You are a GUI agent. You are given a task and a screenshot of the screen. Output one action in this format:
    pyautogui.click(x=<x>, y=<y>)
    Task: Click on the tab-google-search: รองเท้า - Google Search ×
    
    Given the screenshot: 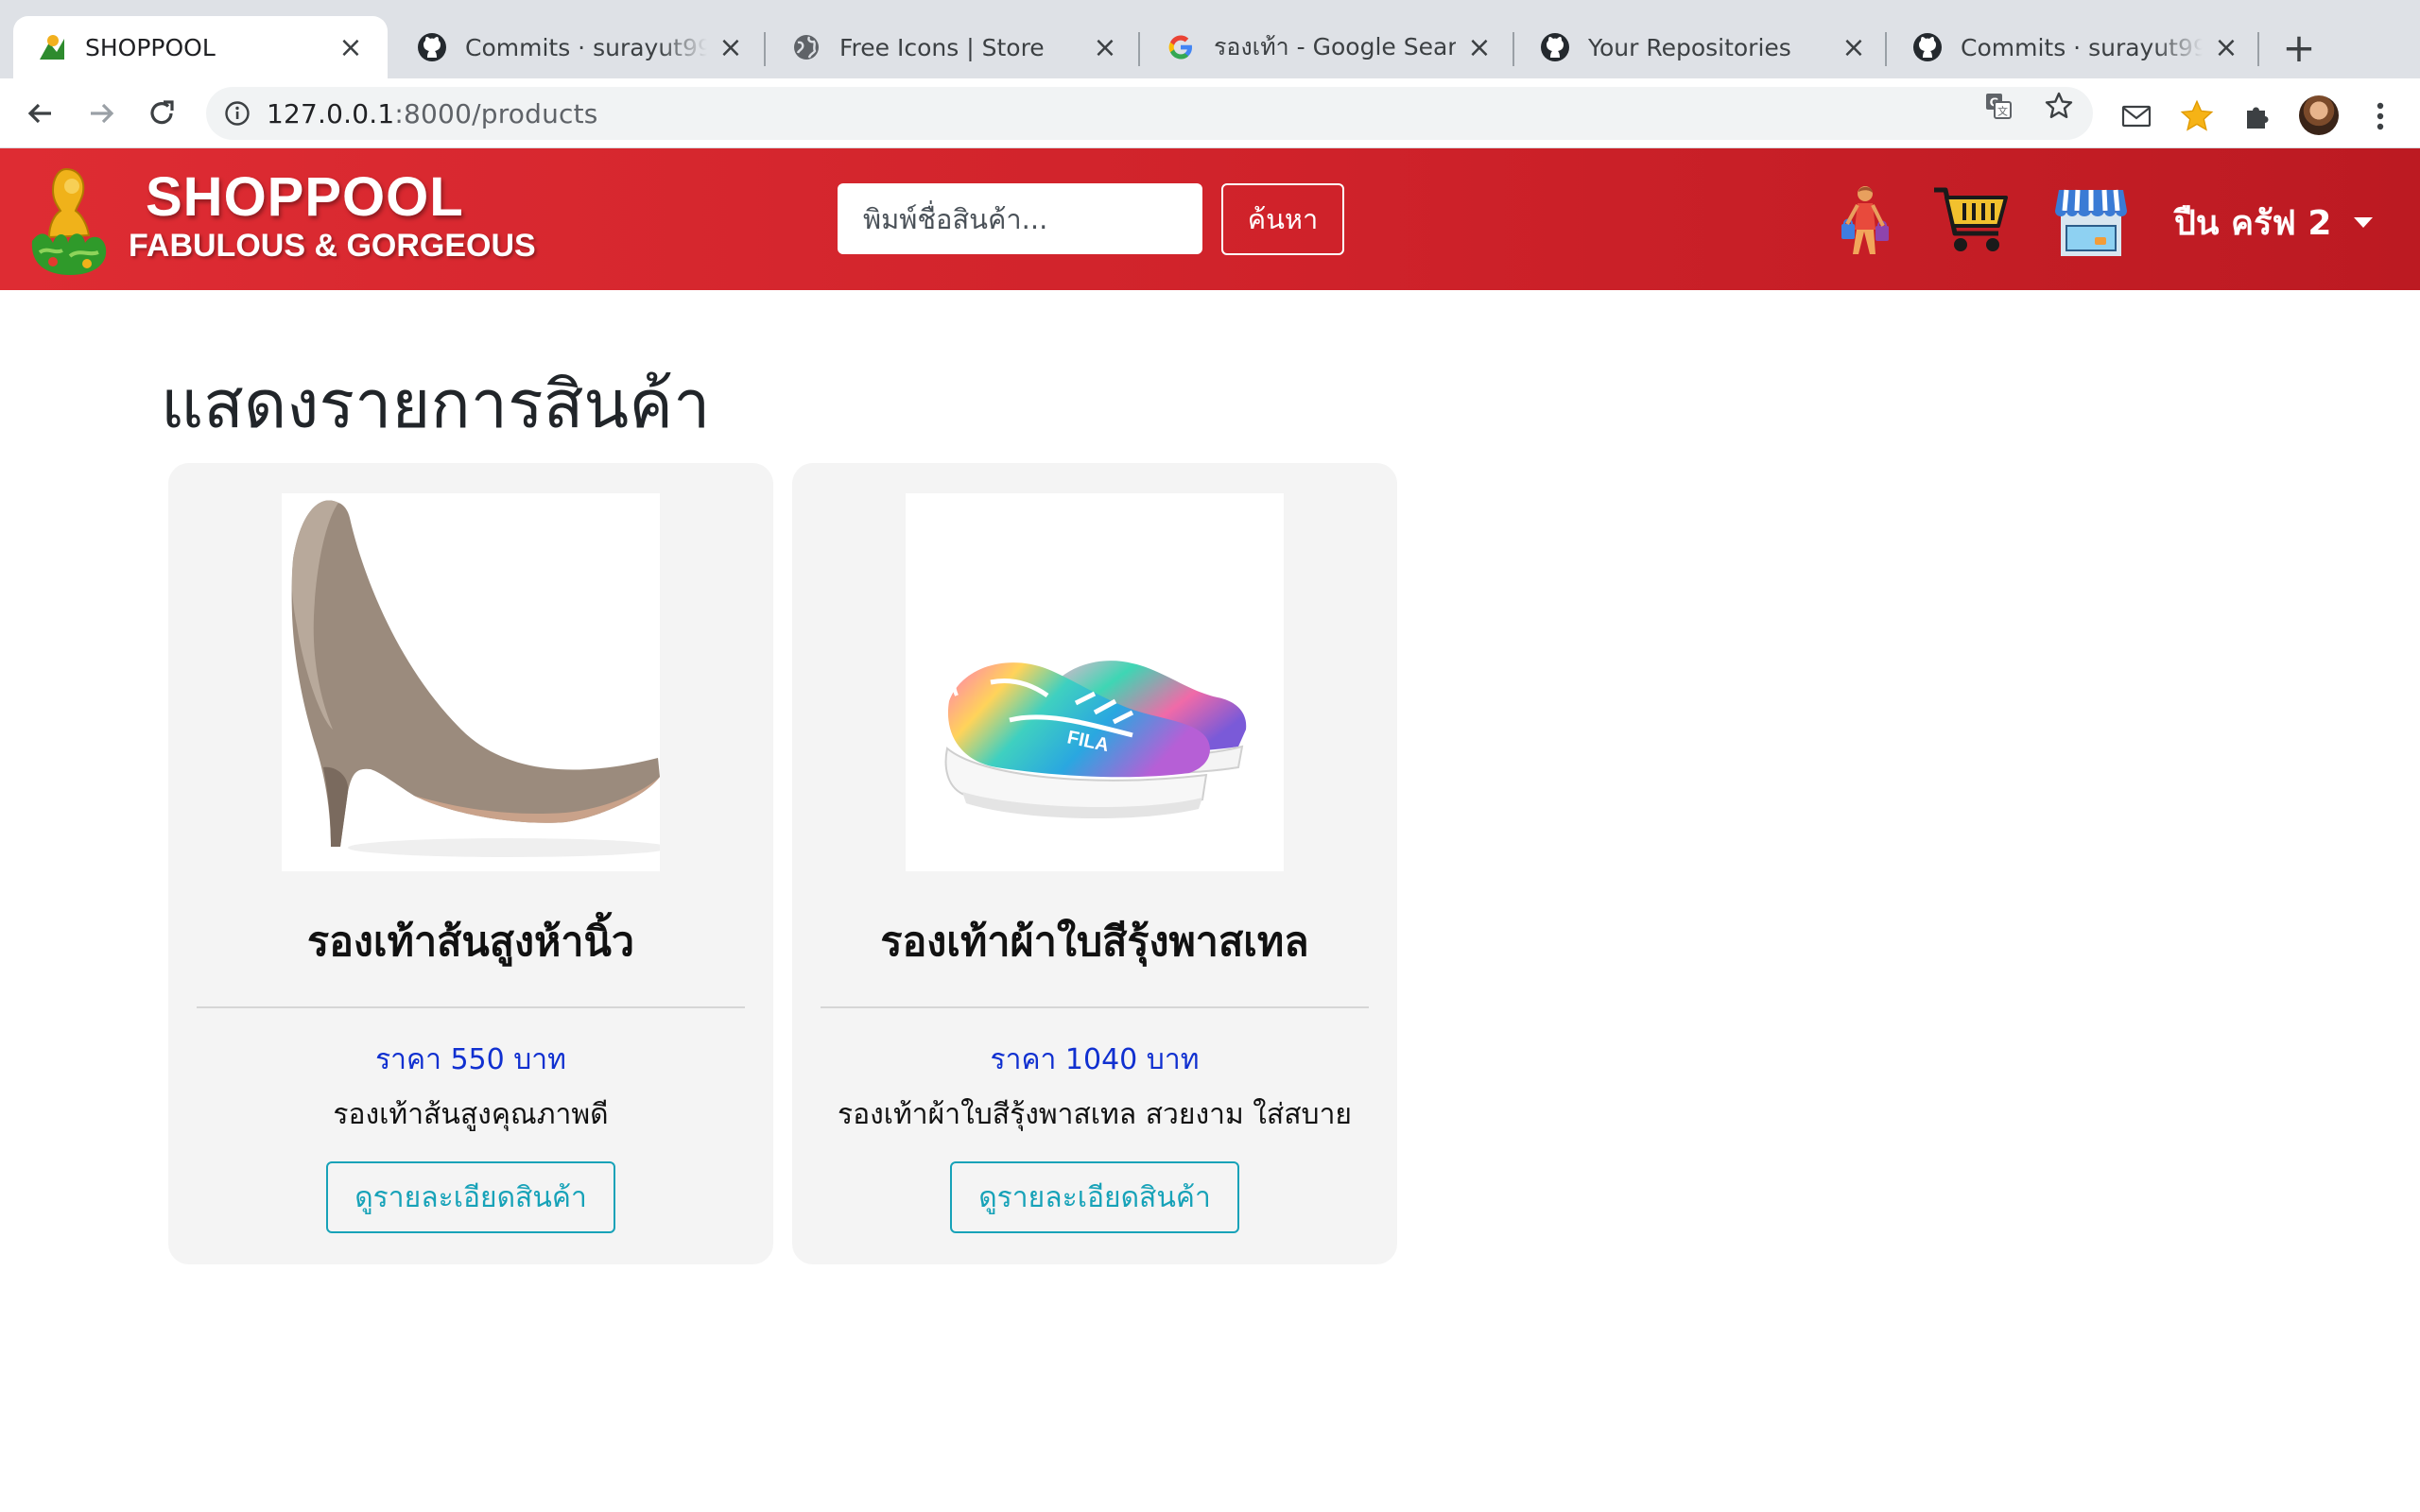 What is the action you would take?
    pyautogui.click(x=1329, y=47)
    